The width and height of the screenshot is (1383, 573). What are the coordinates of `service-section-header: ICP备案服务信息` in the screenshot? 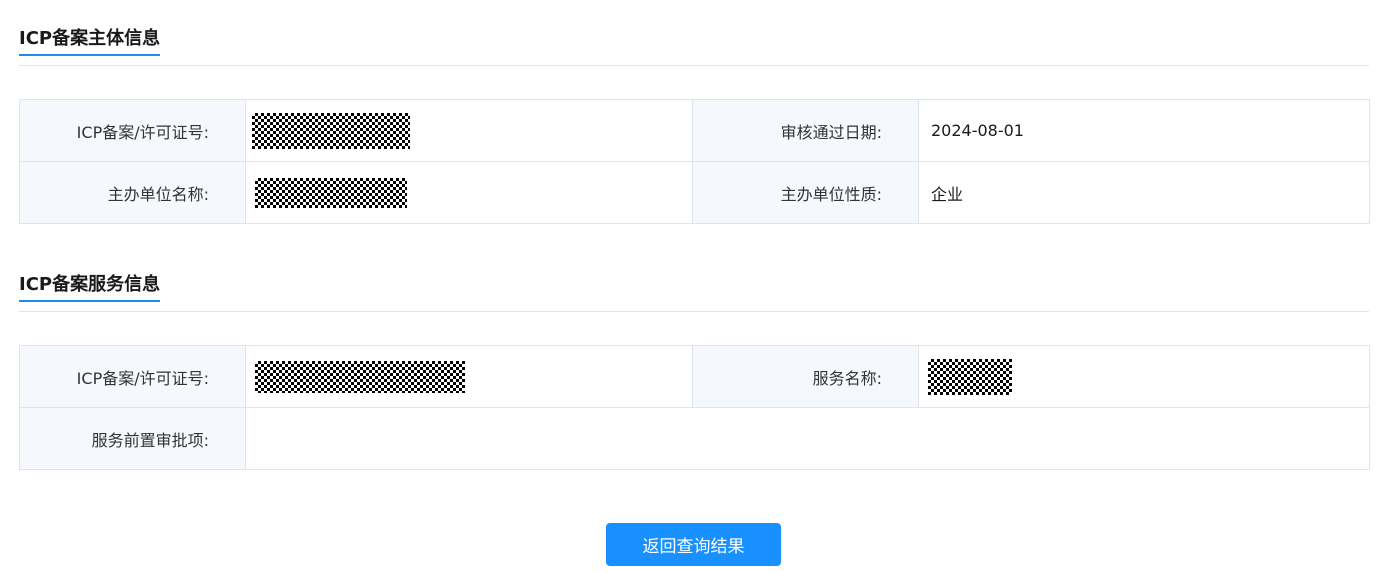 It's located at (694, 284).